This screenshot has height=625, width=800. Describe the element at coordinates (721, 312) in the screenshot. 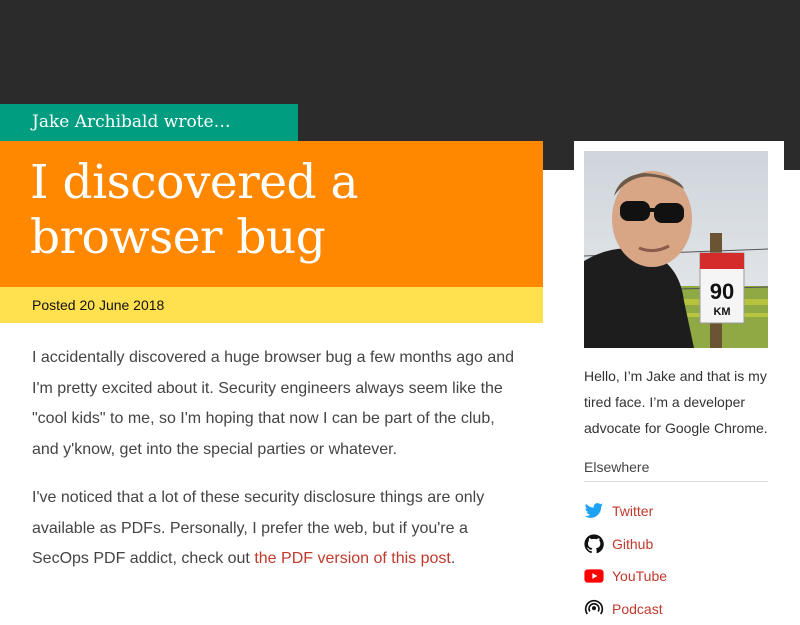

I see `sign-unit: KM` at that location.